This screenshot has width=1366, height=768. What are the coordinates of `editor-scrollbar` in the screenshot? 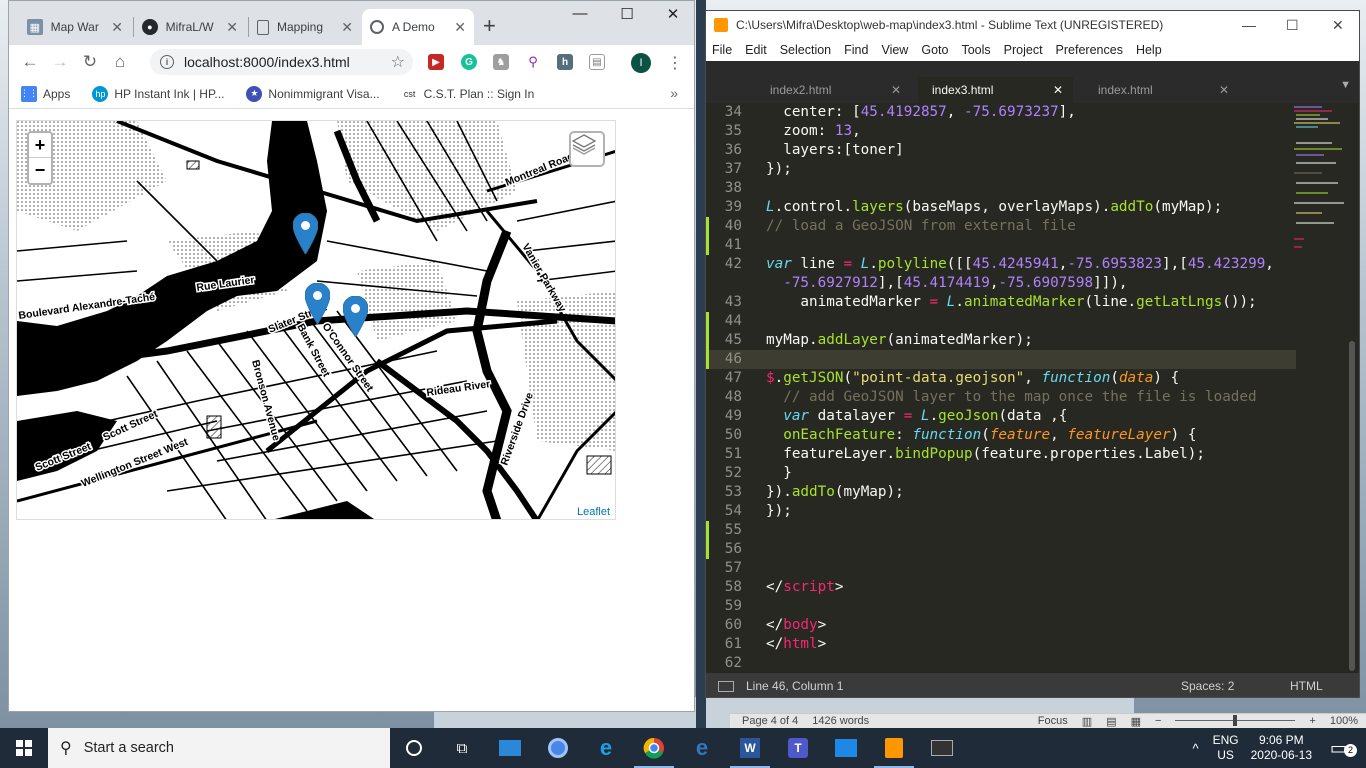 It's located at (1352, 506).